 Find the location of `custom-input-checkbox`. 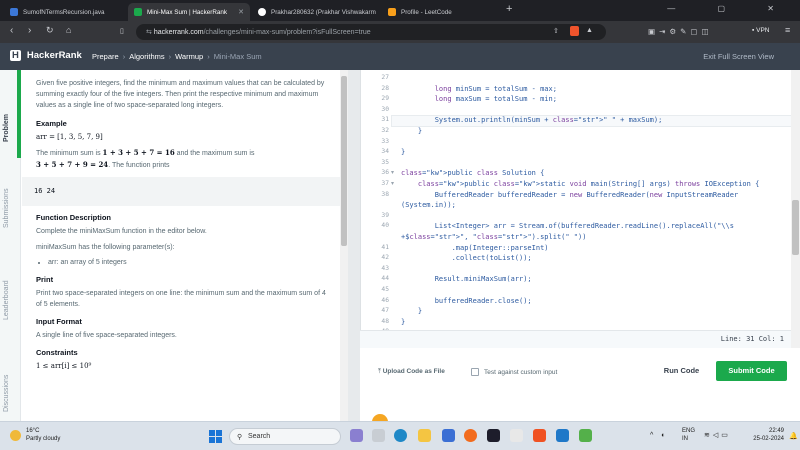

custom-input-checkbox is located at coordinates (475, 372).